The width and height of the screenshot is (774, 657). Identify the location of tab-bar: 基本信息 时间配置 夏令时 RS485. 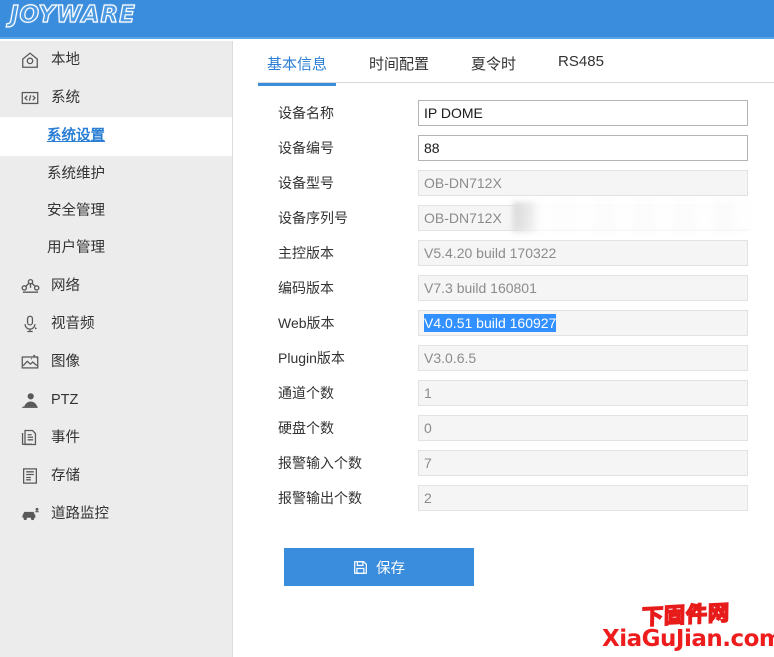
(516, 63).